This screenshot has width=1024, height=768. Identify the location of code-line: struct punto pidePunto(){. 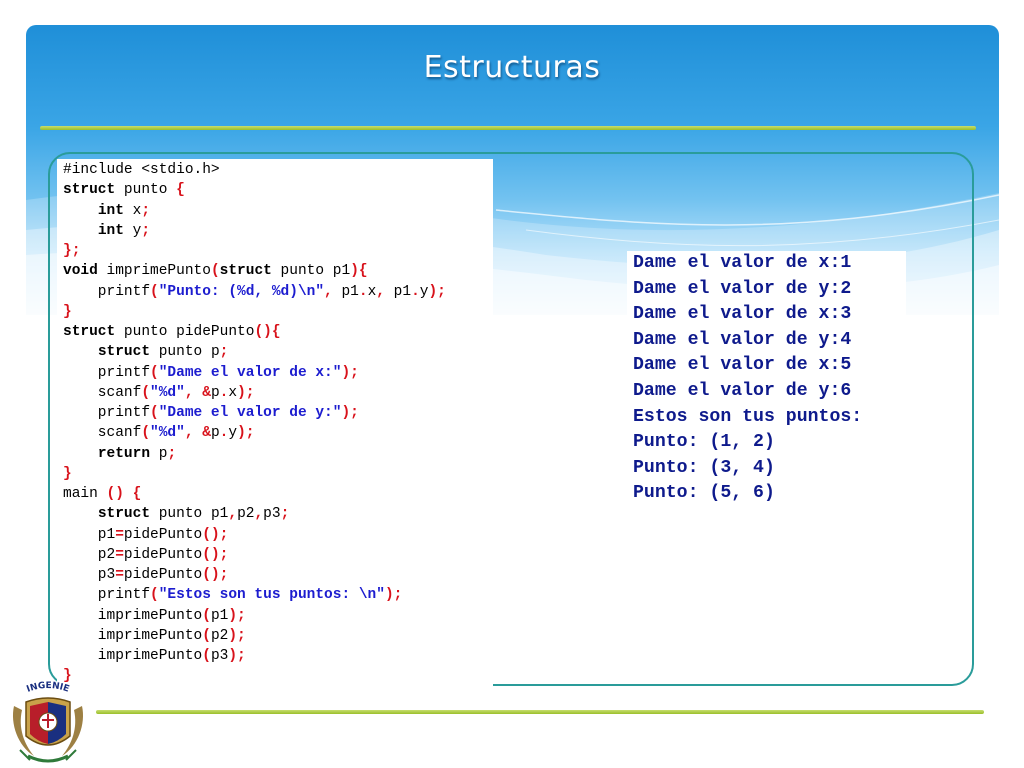
(254, 332).